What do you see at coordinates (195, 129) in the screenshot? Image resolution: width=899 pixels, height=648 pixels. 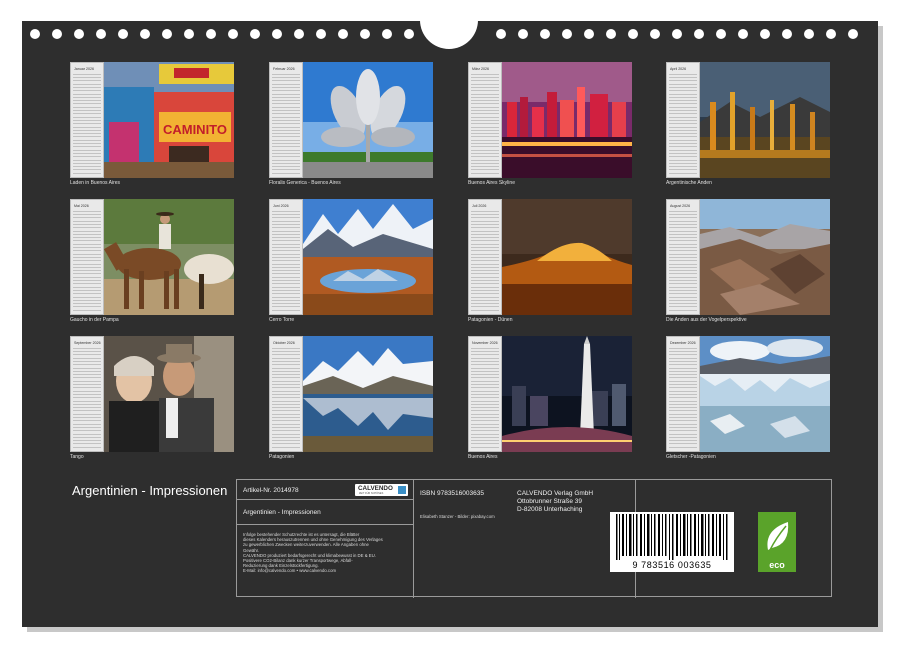 I see `svg-text: CAMINITO` at bounding box center [195, 129].